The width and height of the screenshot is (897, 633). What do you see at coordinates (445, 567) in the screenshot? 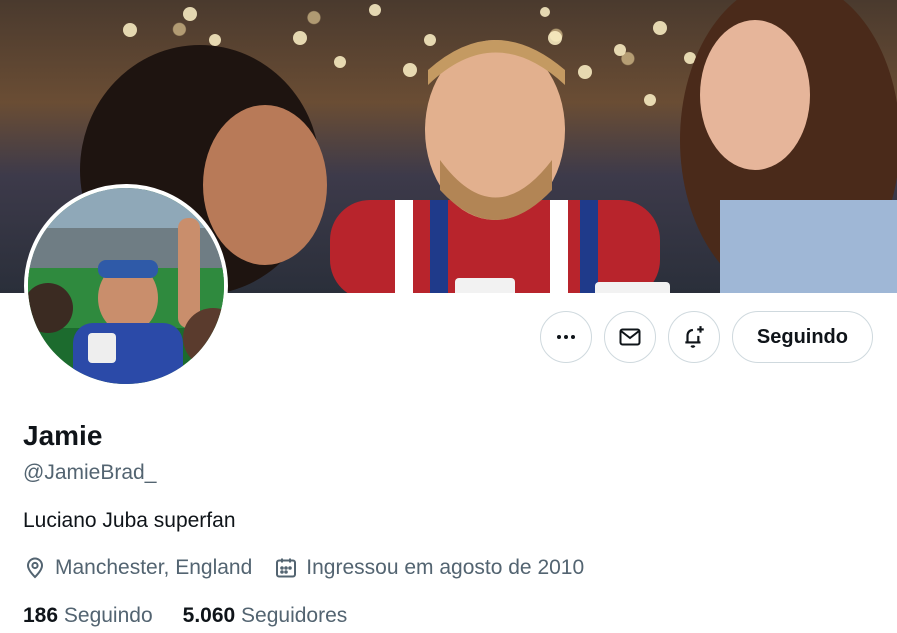
I see `joined-text: Ingressou em agosto de 2010` at bounding box center [445, 567].